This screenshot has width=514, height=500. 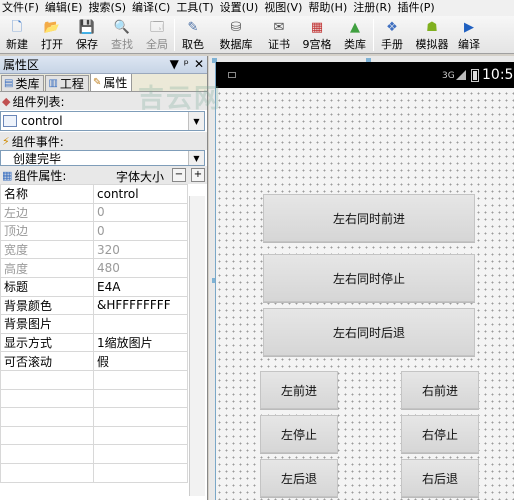 I want to click on left-forward-button: 左前进, so click(x=299, y=390).